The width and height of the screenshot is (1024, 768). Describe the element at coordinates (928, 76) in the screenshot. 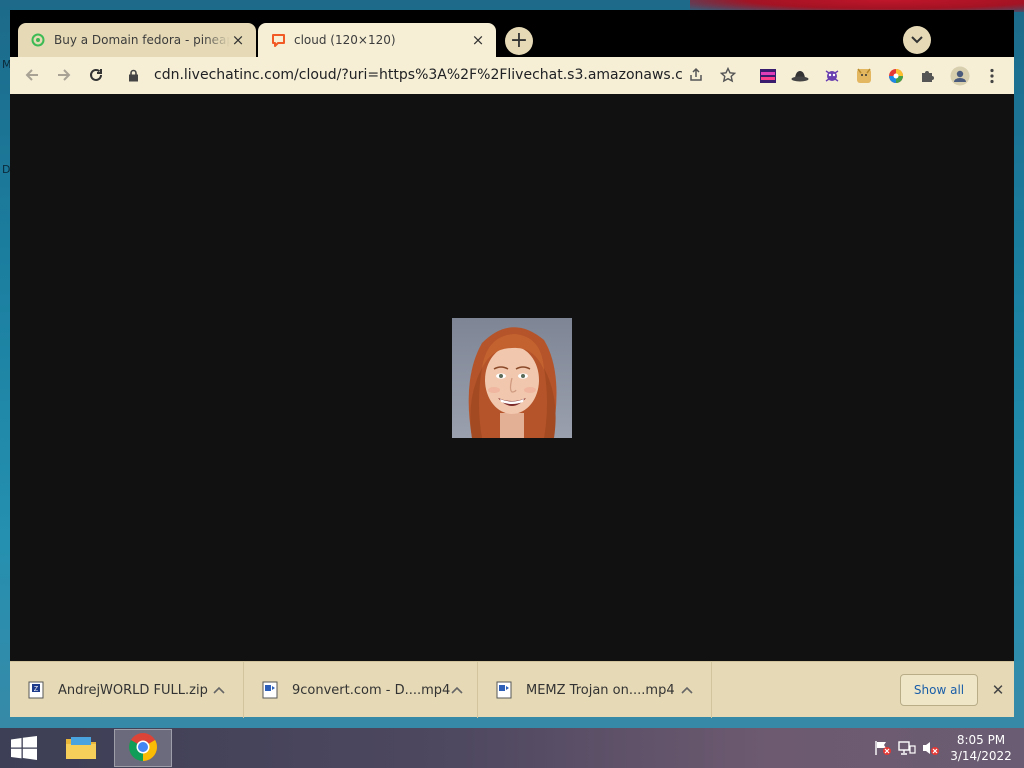

I see `puzzle-icon` at that location.